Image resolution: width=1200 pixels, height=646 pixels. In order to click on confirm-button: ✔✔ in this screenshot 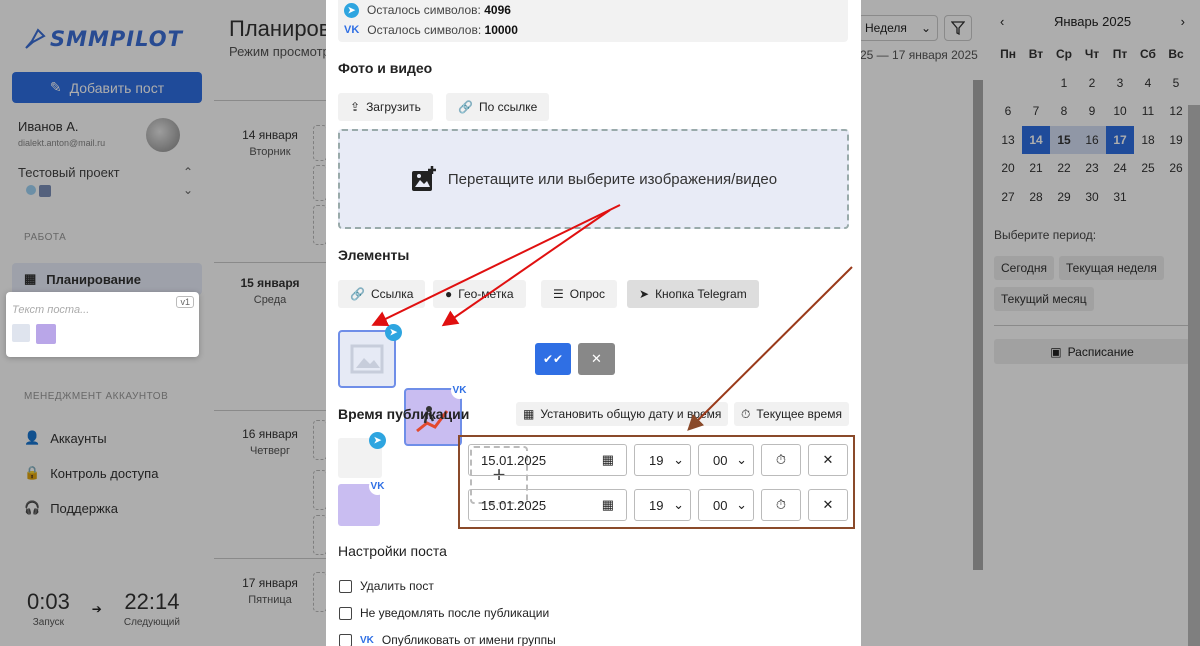, I will do `click(553, 359)`.